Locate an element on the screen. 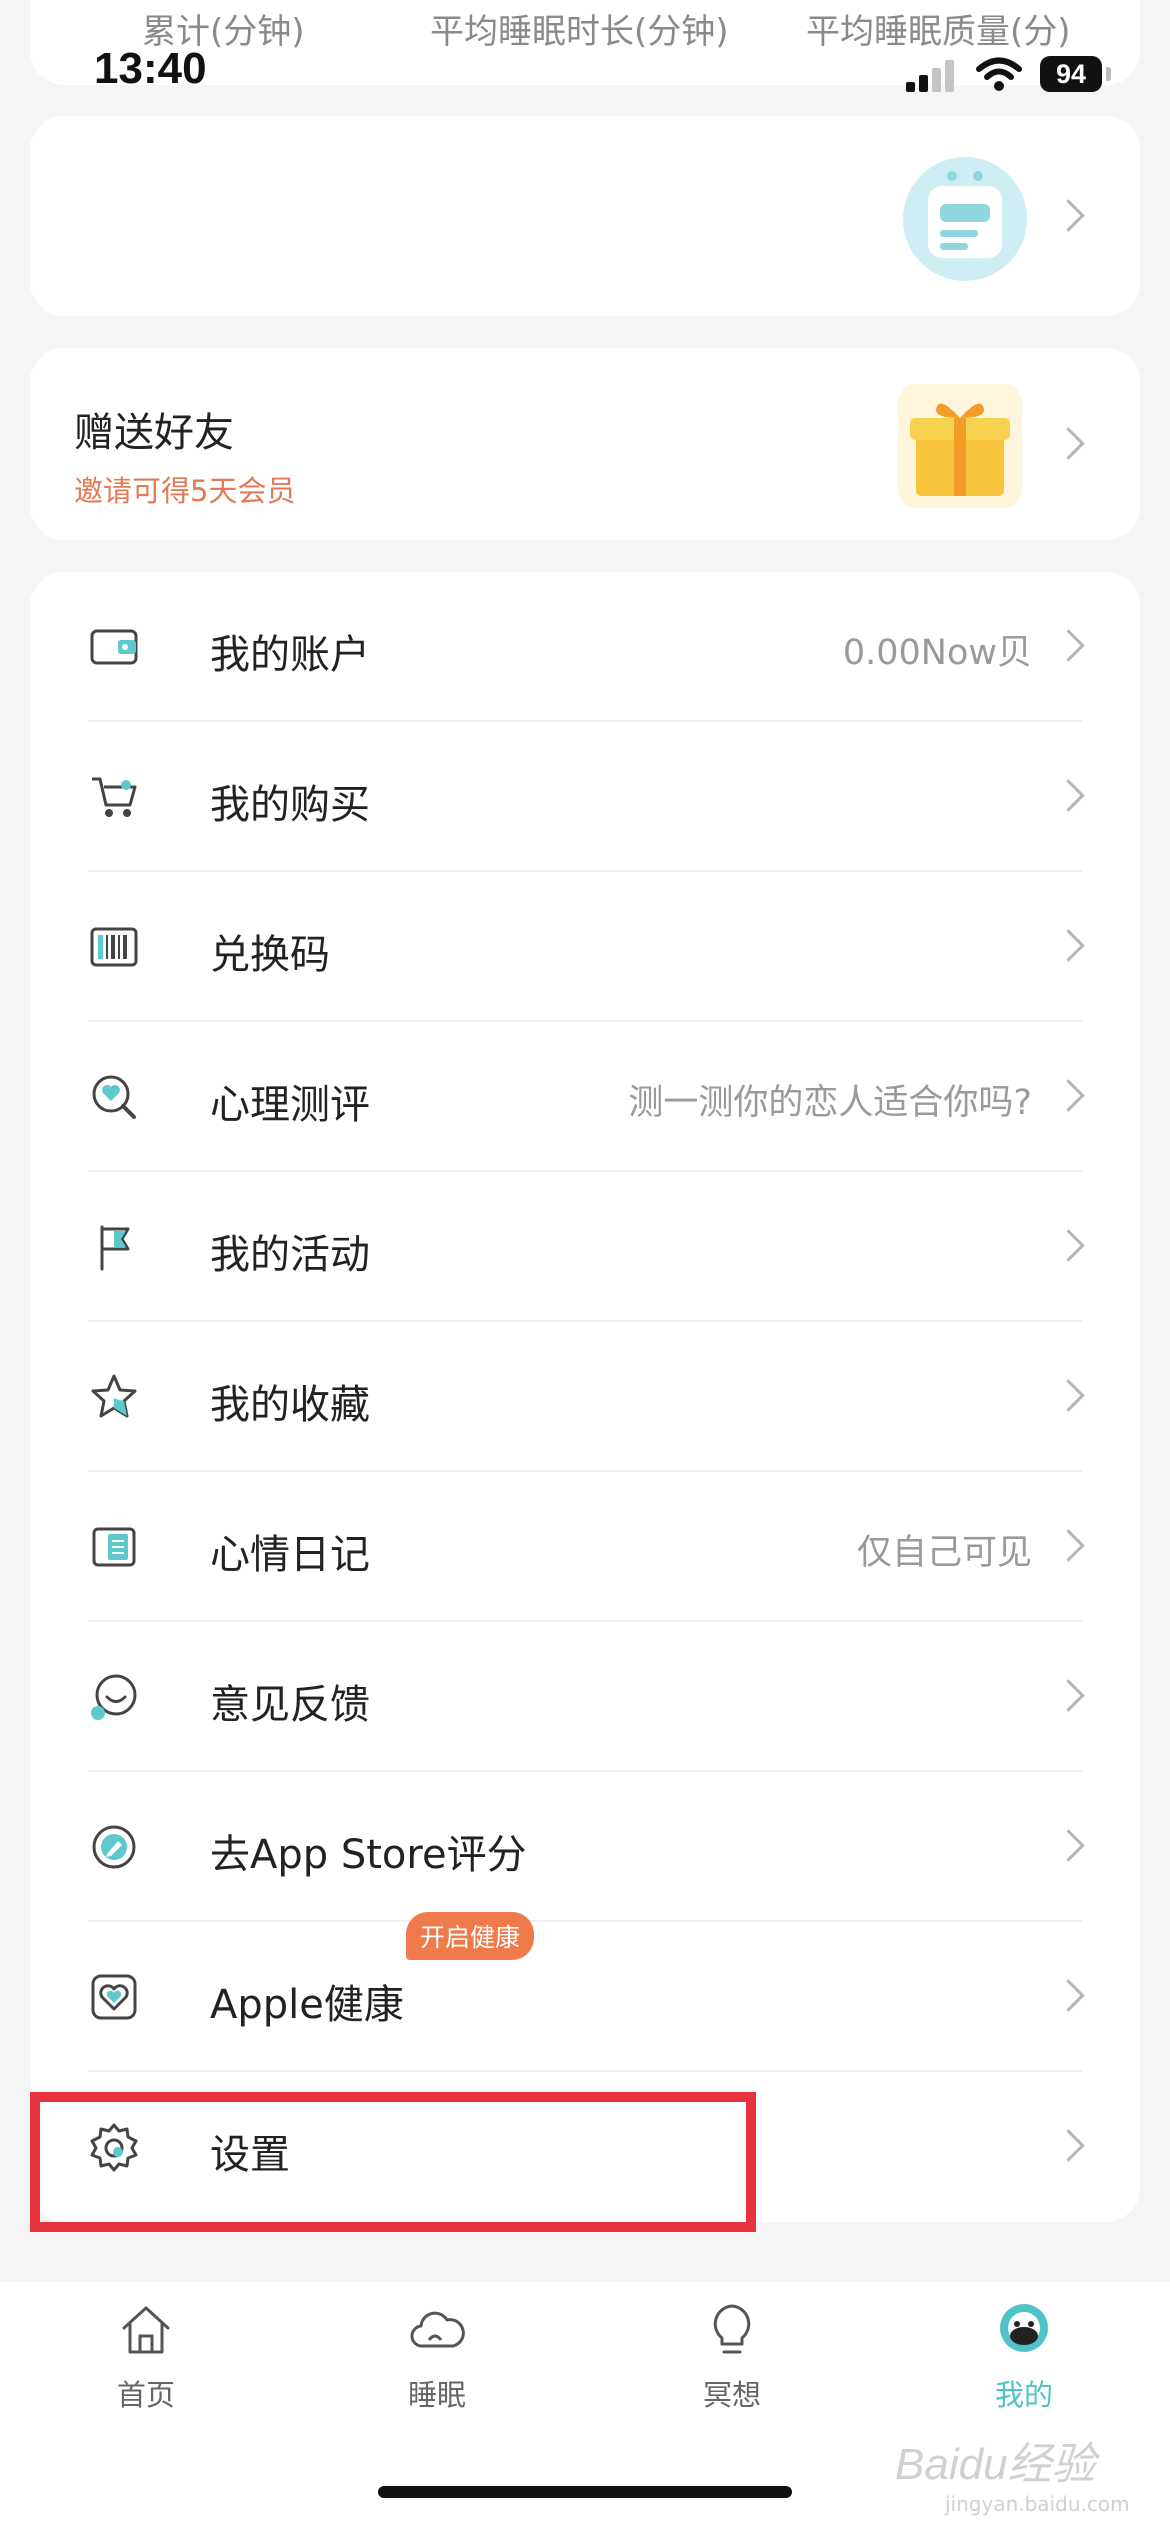 The height and width of the screenshot is (2532, 1170). psych-test-hint: 测一测你的恋人适合你吗? is located at coordinates (830, 1103).